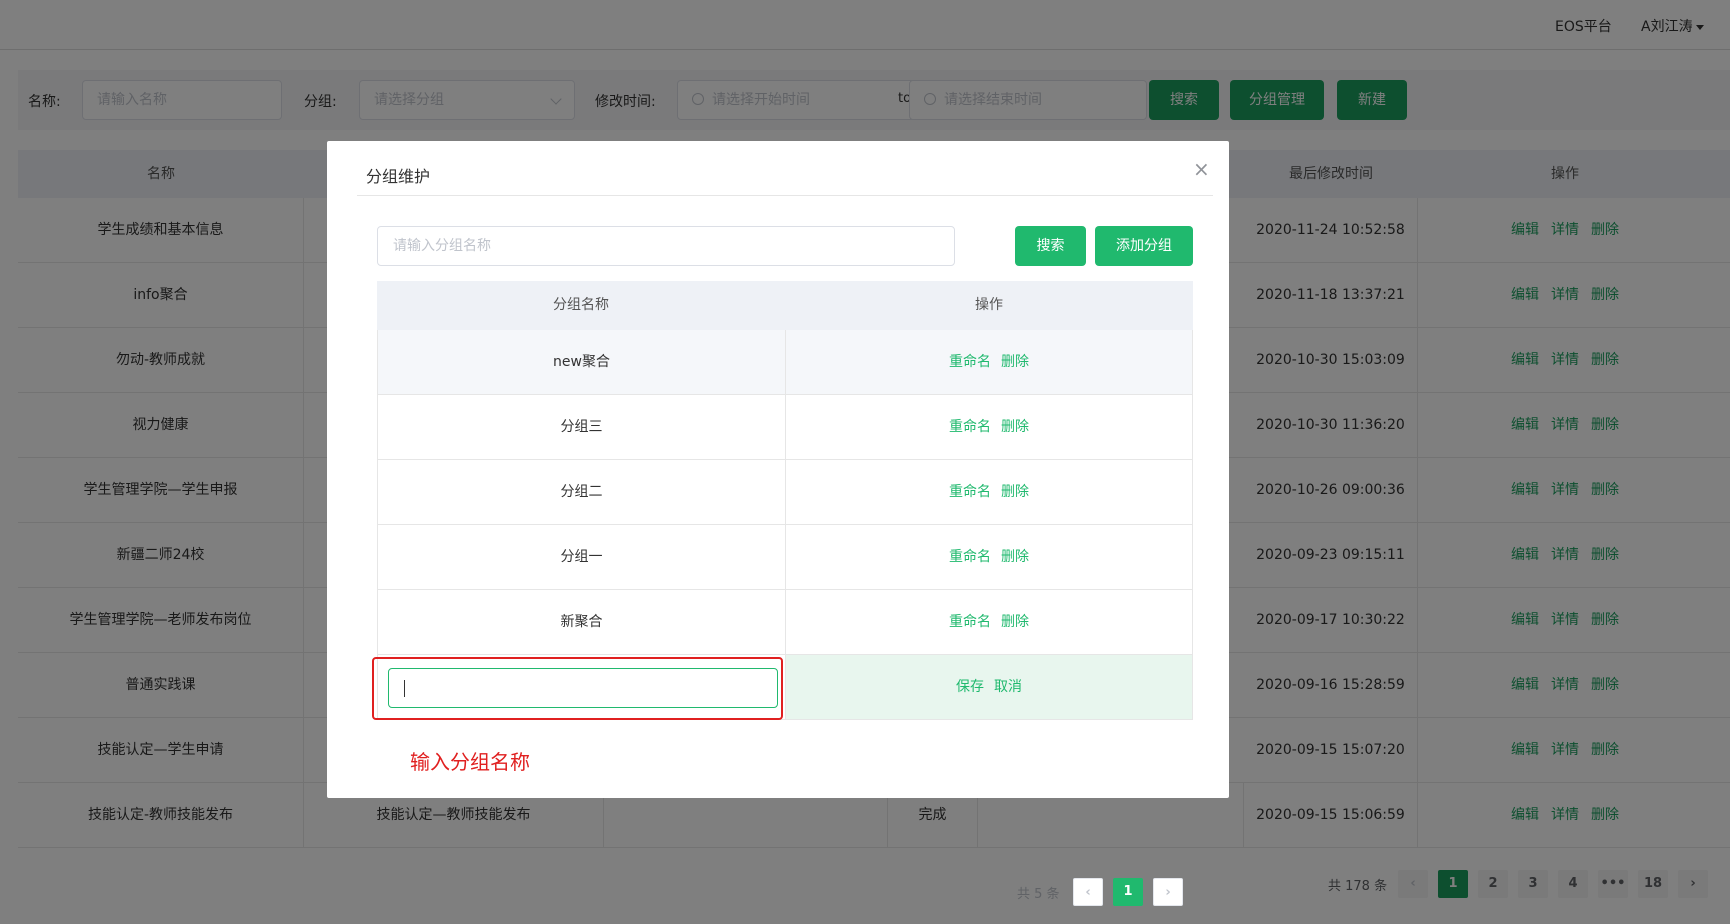 The height and width of the screenshot is (924, 1730). Describe the element at coordinates (1128, 892) in the screenshot. I see `dialog-page-1-button: 1` at that location.